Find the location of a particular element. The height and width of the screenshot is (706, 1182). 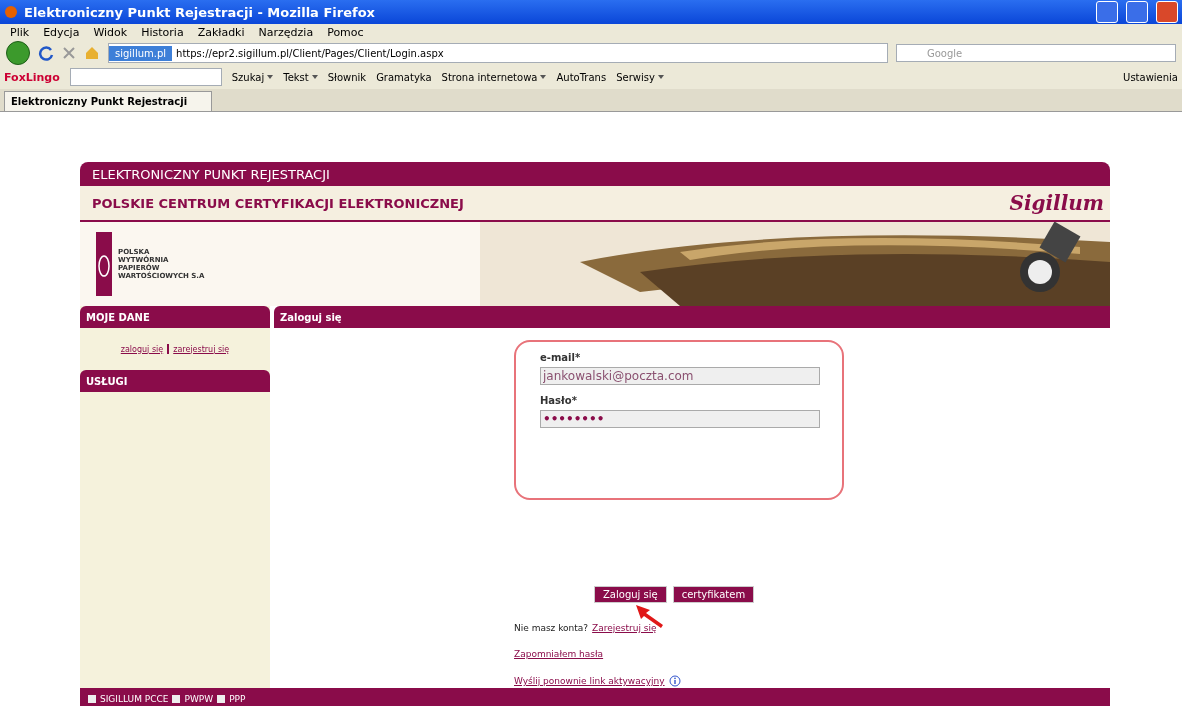

footer-link: PPP is located at coordinates (237, 699).